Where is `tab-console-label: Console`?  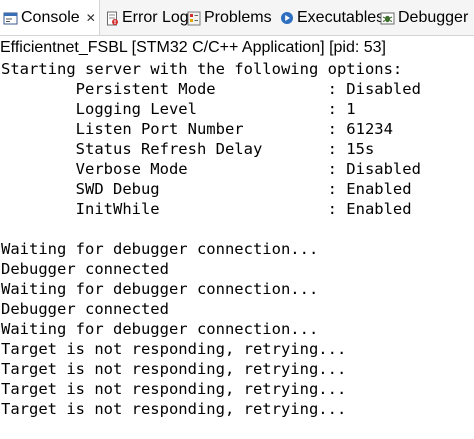 tab-console-label: Console is located at coordinates (50, 17).